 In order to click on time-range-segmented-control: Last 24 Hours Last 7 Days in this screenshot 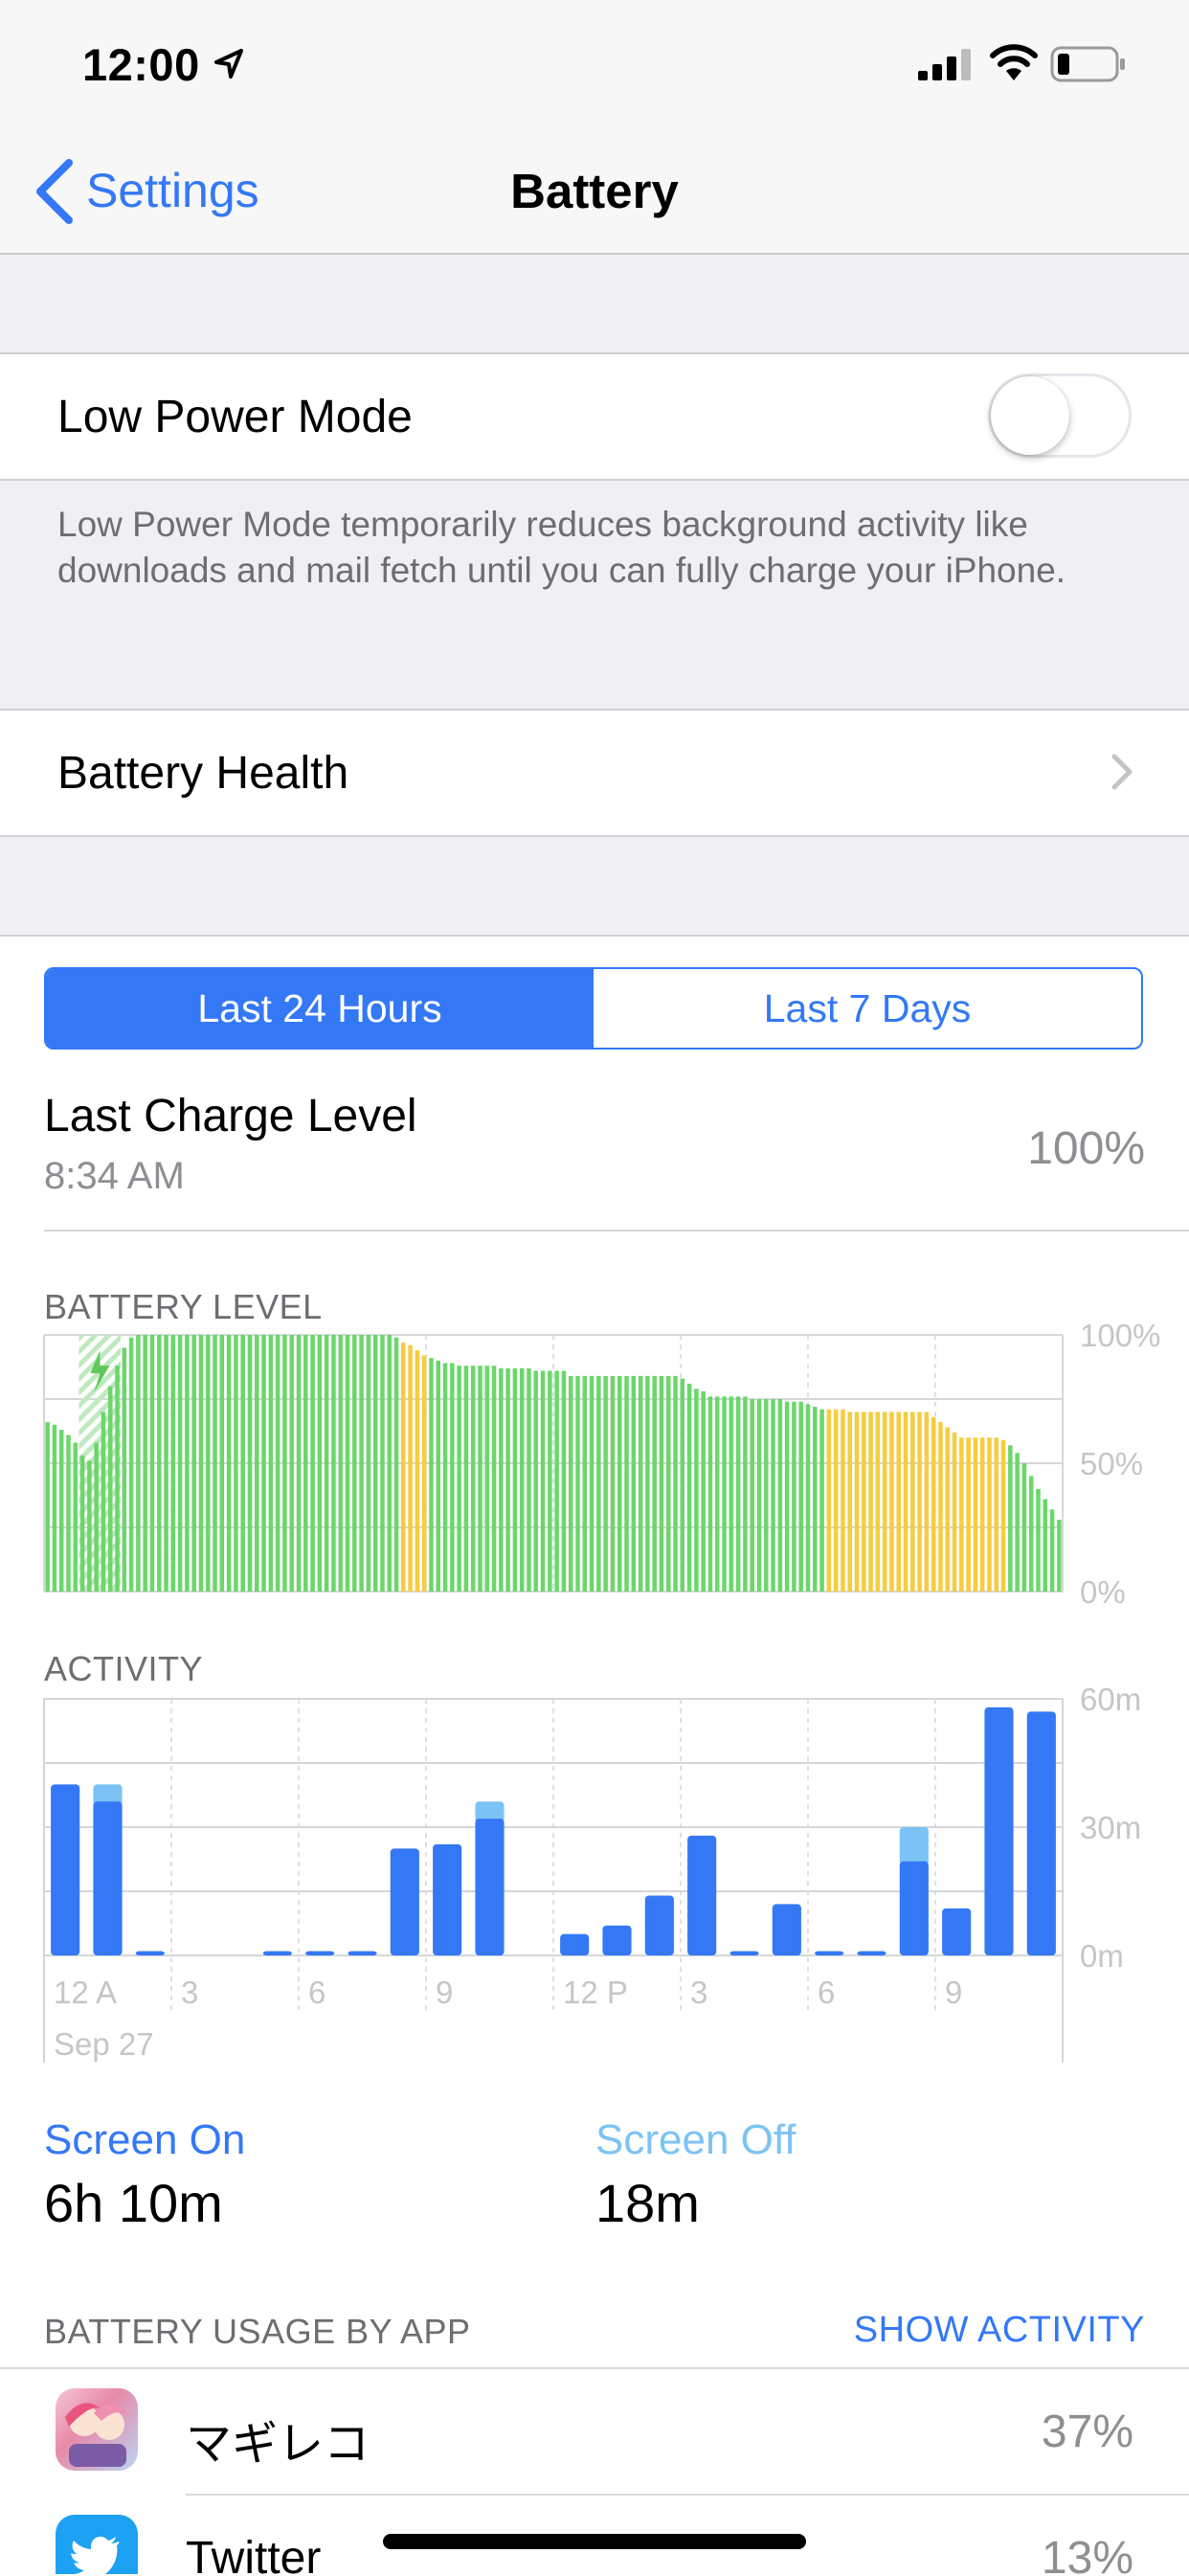, I will do `click(593, 1008)`.